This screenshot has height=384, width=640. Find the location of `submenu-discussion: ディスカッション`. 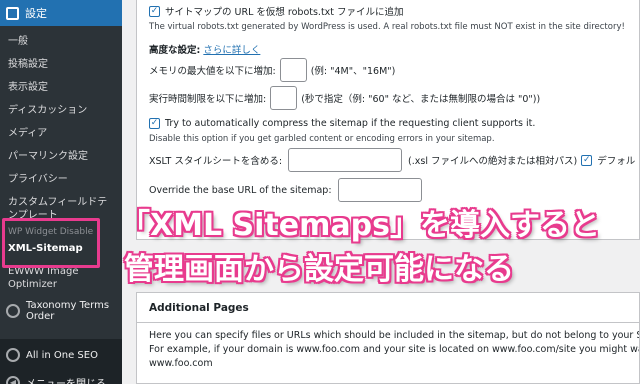

submenu-discussion: ディスカッション is located at coordinates (61, 110).